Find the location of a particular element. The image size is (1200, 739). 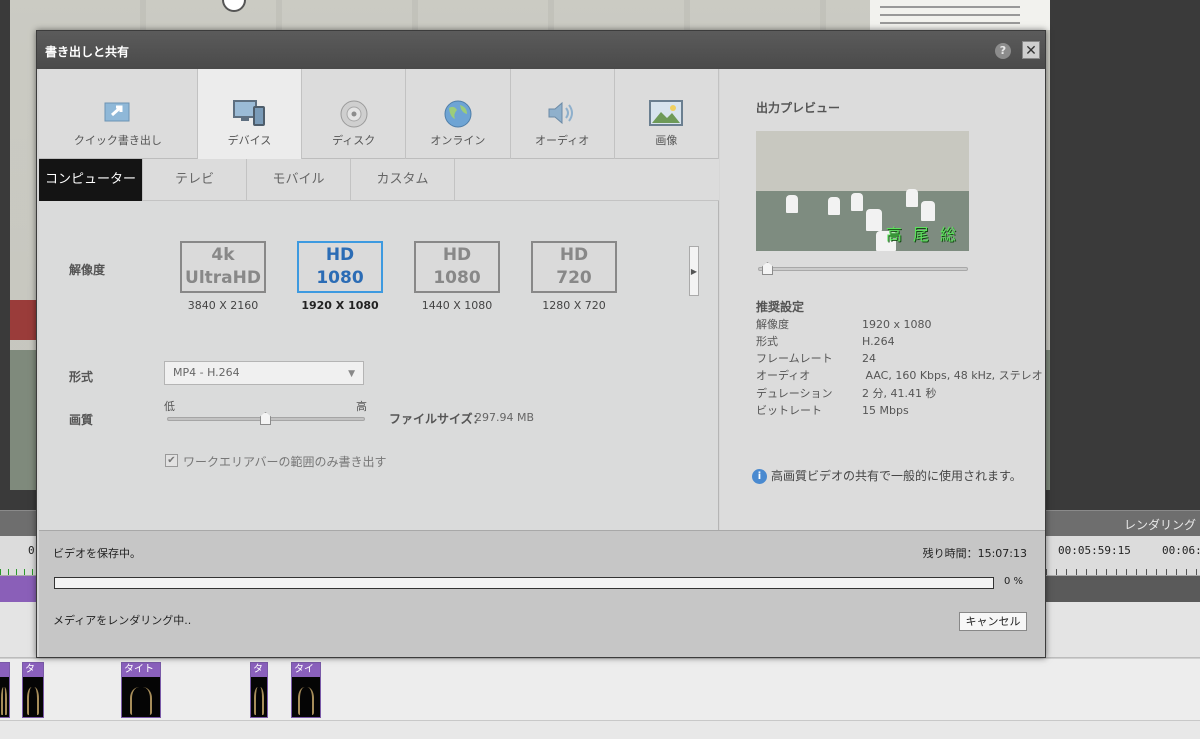

category-tabs: クイック書き出し デバイス ディスク オンライン オーディオ 画像 is located at coordinates (379, 114).